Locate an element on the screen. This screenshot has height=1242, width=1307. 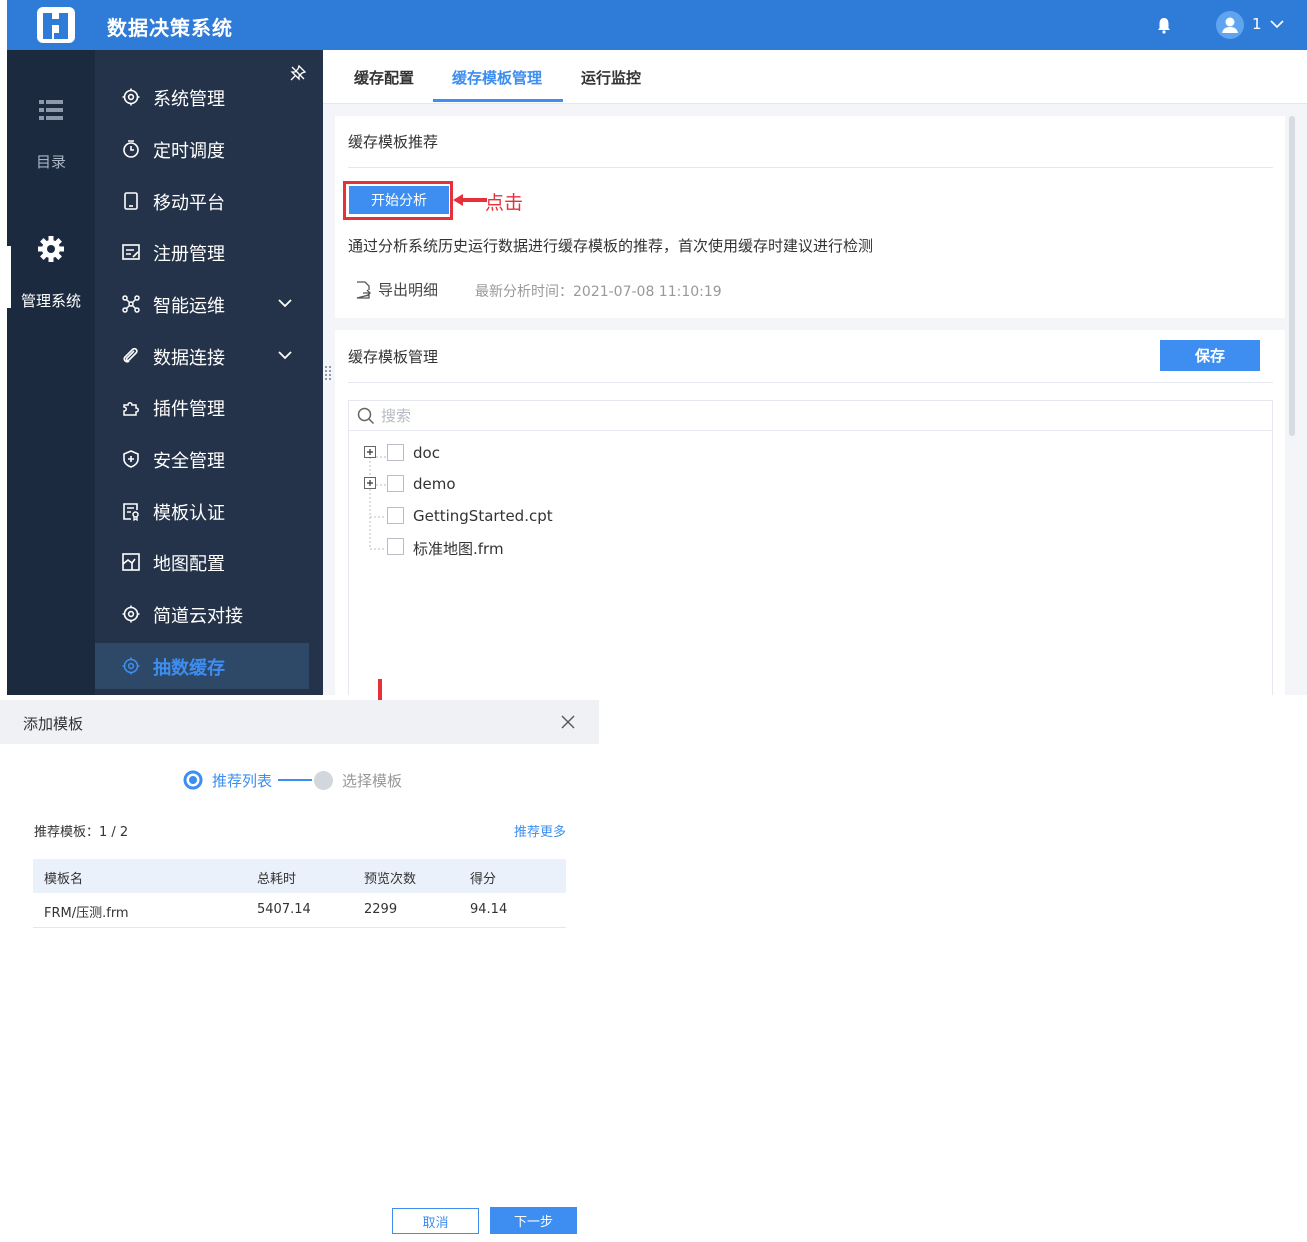
step-inactive-icon is located at coordinates (323, 780).